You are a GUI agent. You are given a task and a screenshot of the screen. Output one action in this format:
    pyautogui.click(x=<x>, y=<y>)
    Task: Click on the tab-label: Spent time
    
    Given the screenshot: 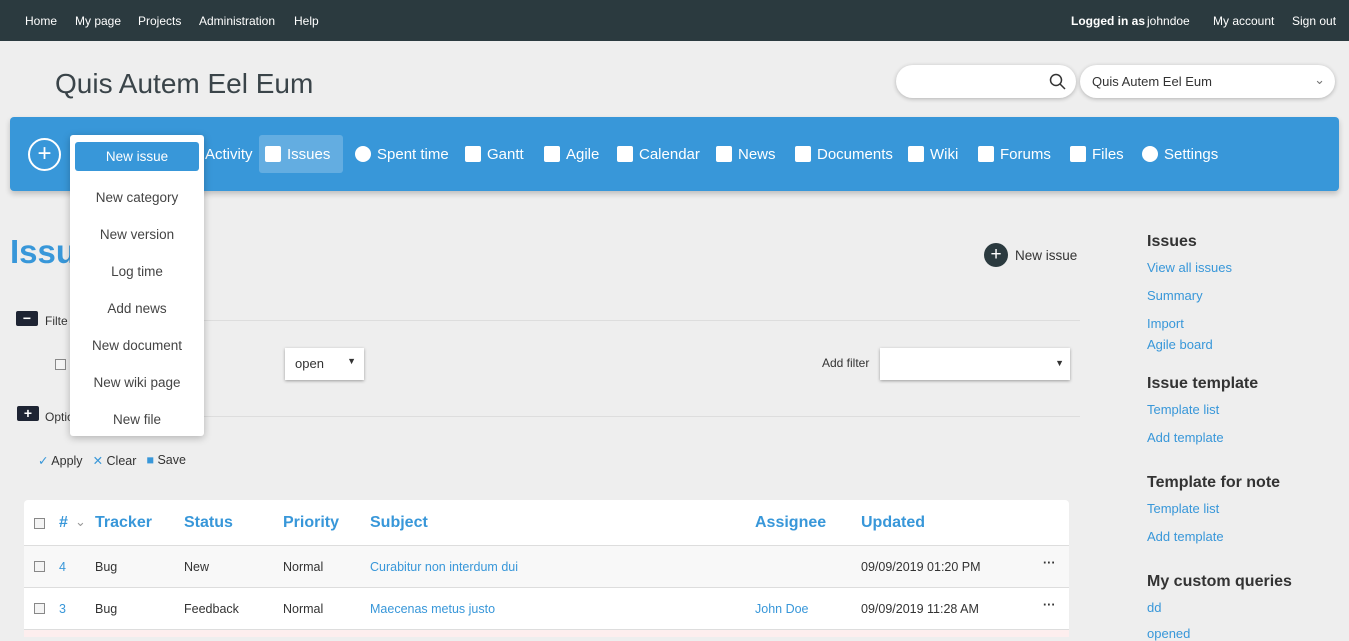 What is the action you would take?
    pyautogui.click(x=413, y=154)
    